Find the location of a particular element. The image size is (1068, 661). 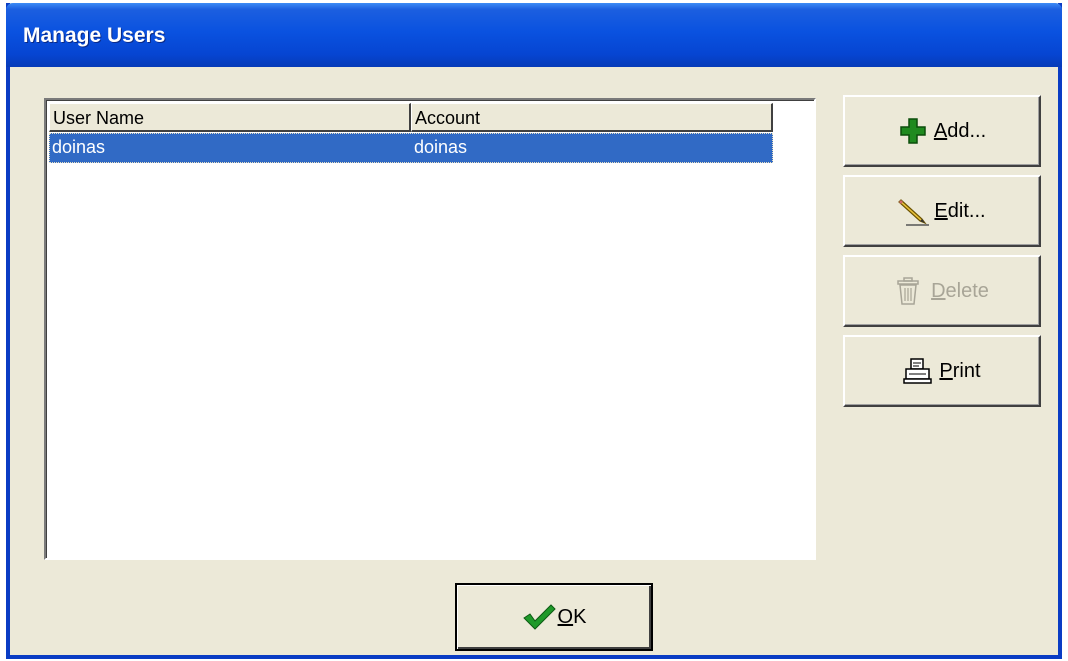

ok-button-label: OK is located at coordinates (572, 616).